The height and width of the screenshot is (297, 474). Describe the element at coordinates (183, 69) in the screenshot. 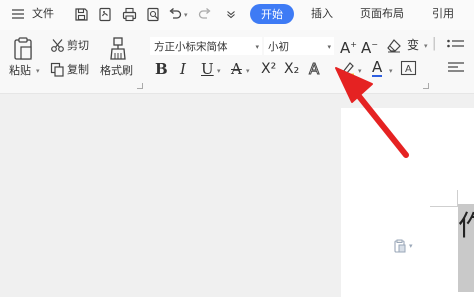

I see `italic-button: I` at that location.